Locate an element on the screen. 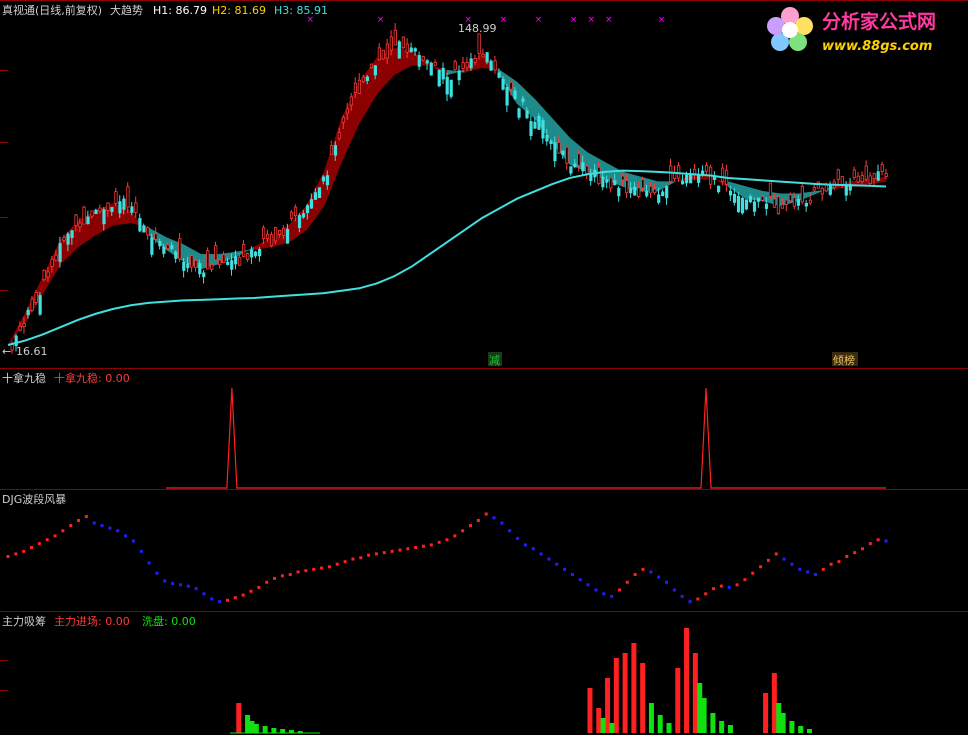  main-indicator: 大趋势 is located at coordinates (126, 10).